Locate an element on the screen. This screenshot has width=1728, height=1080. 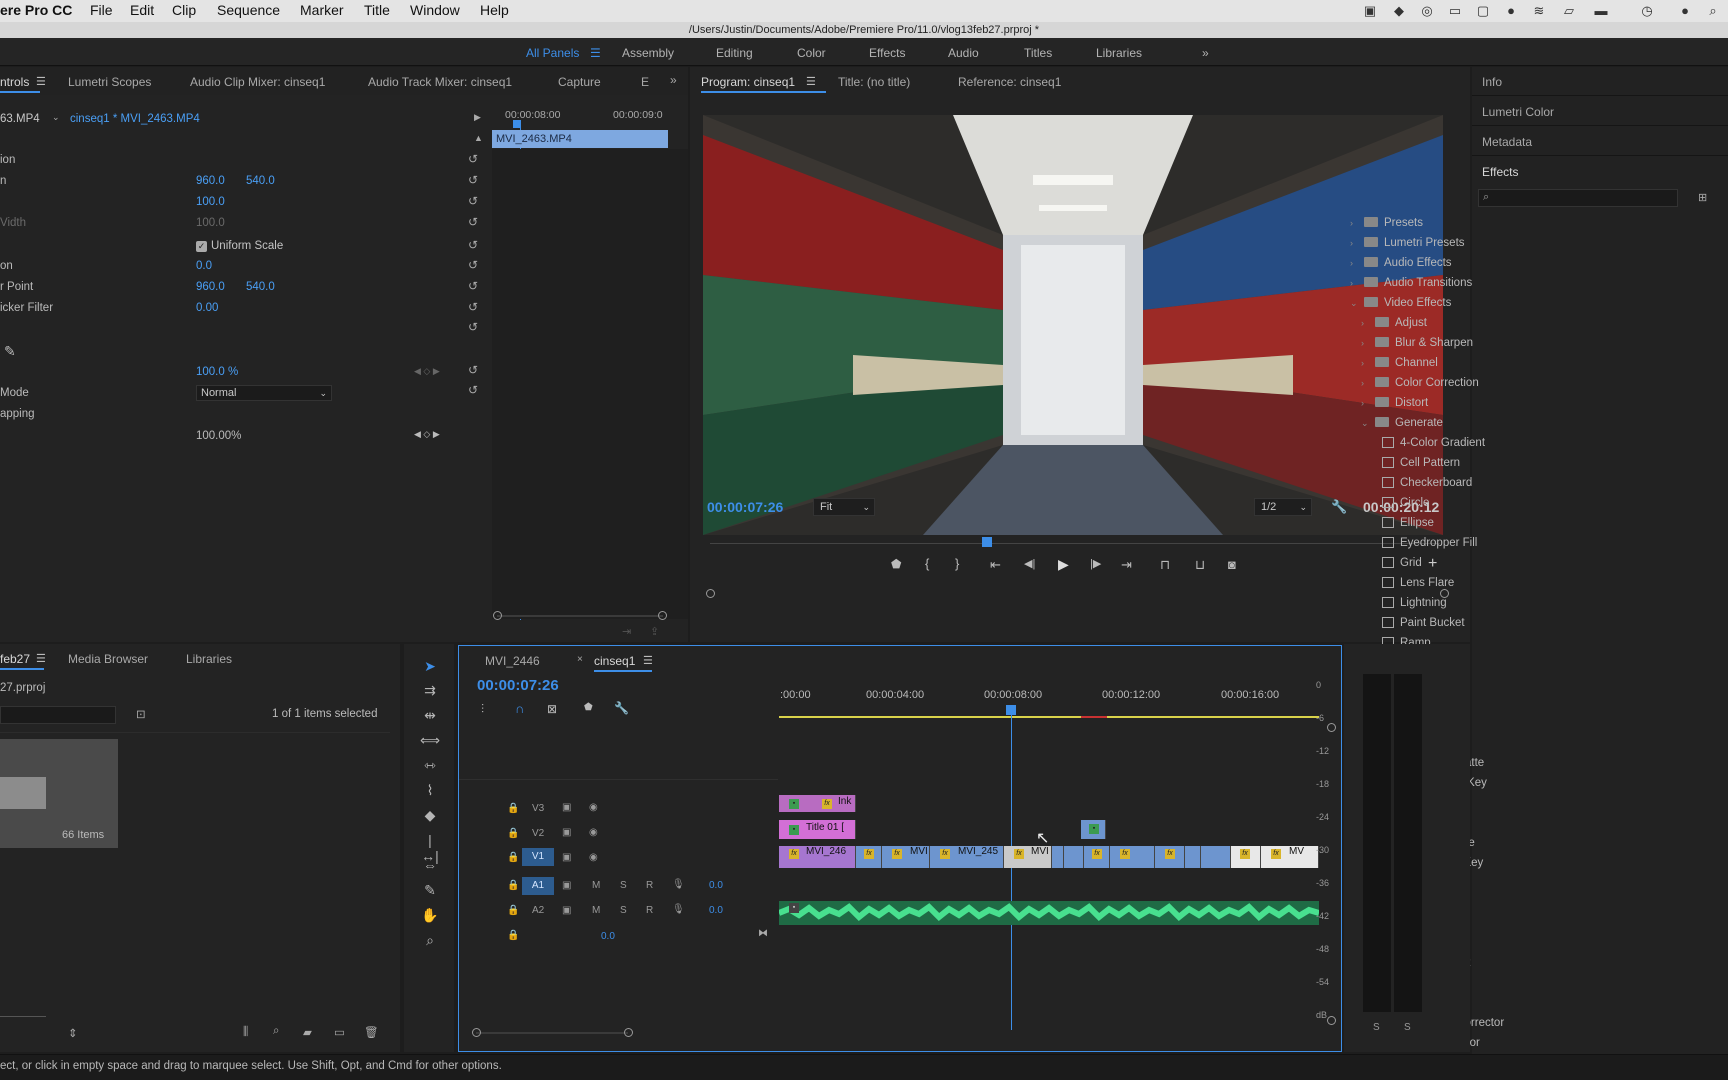
clip-v1-7: fx is located at coordinates (1097, 857).